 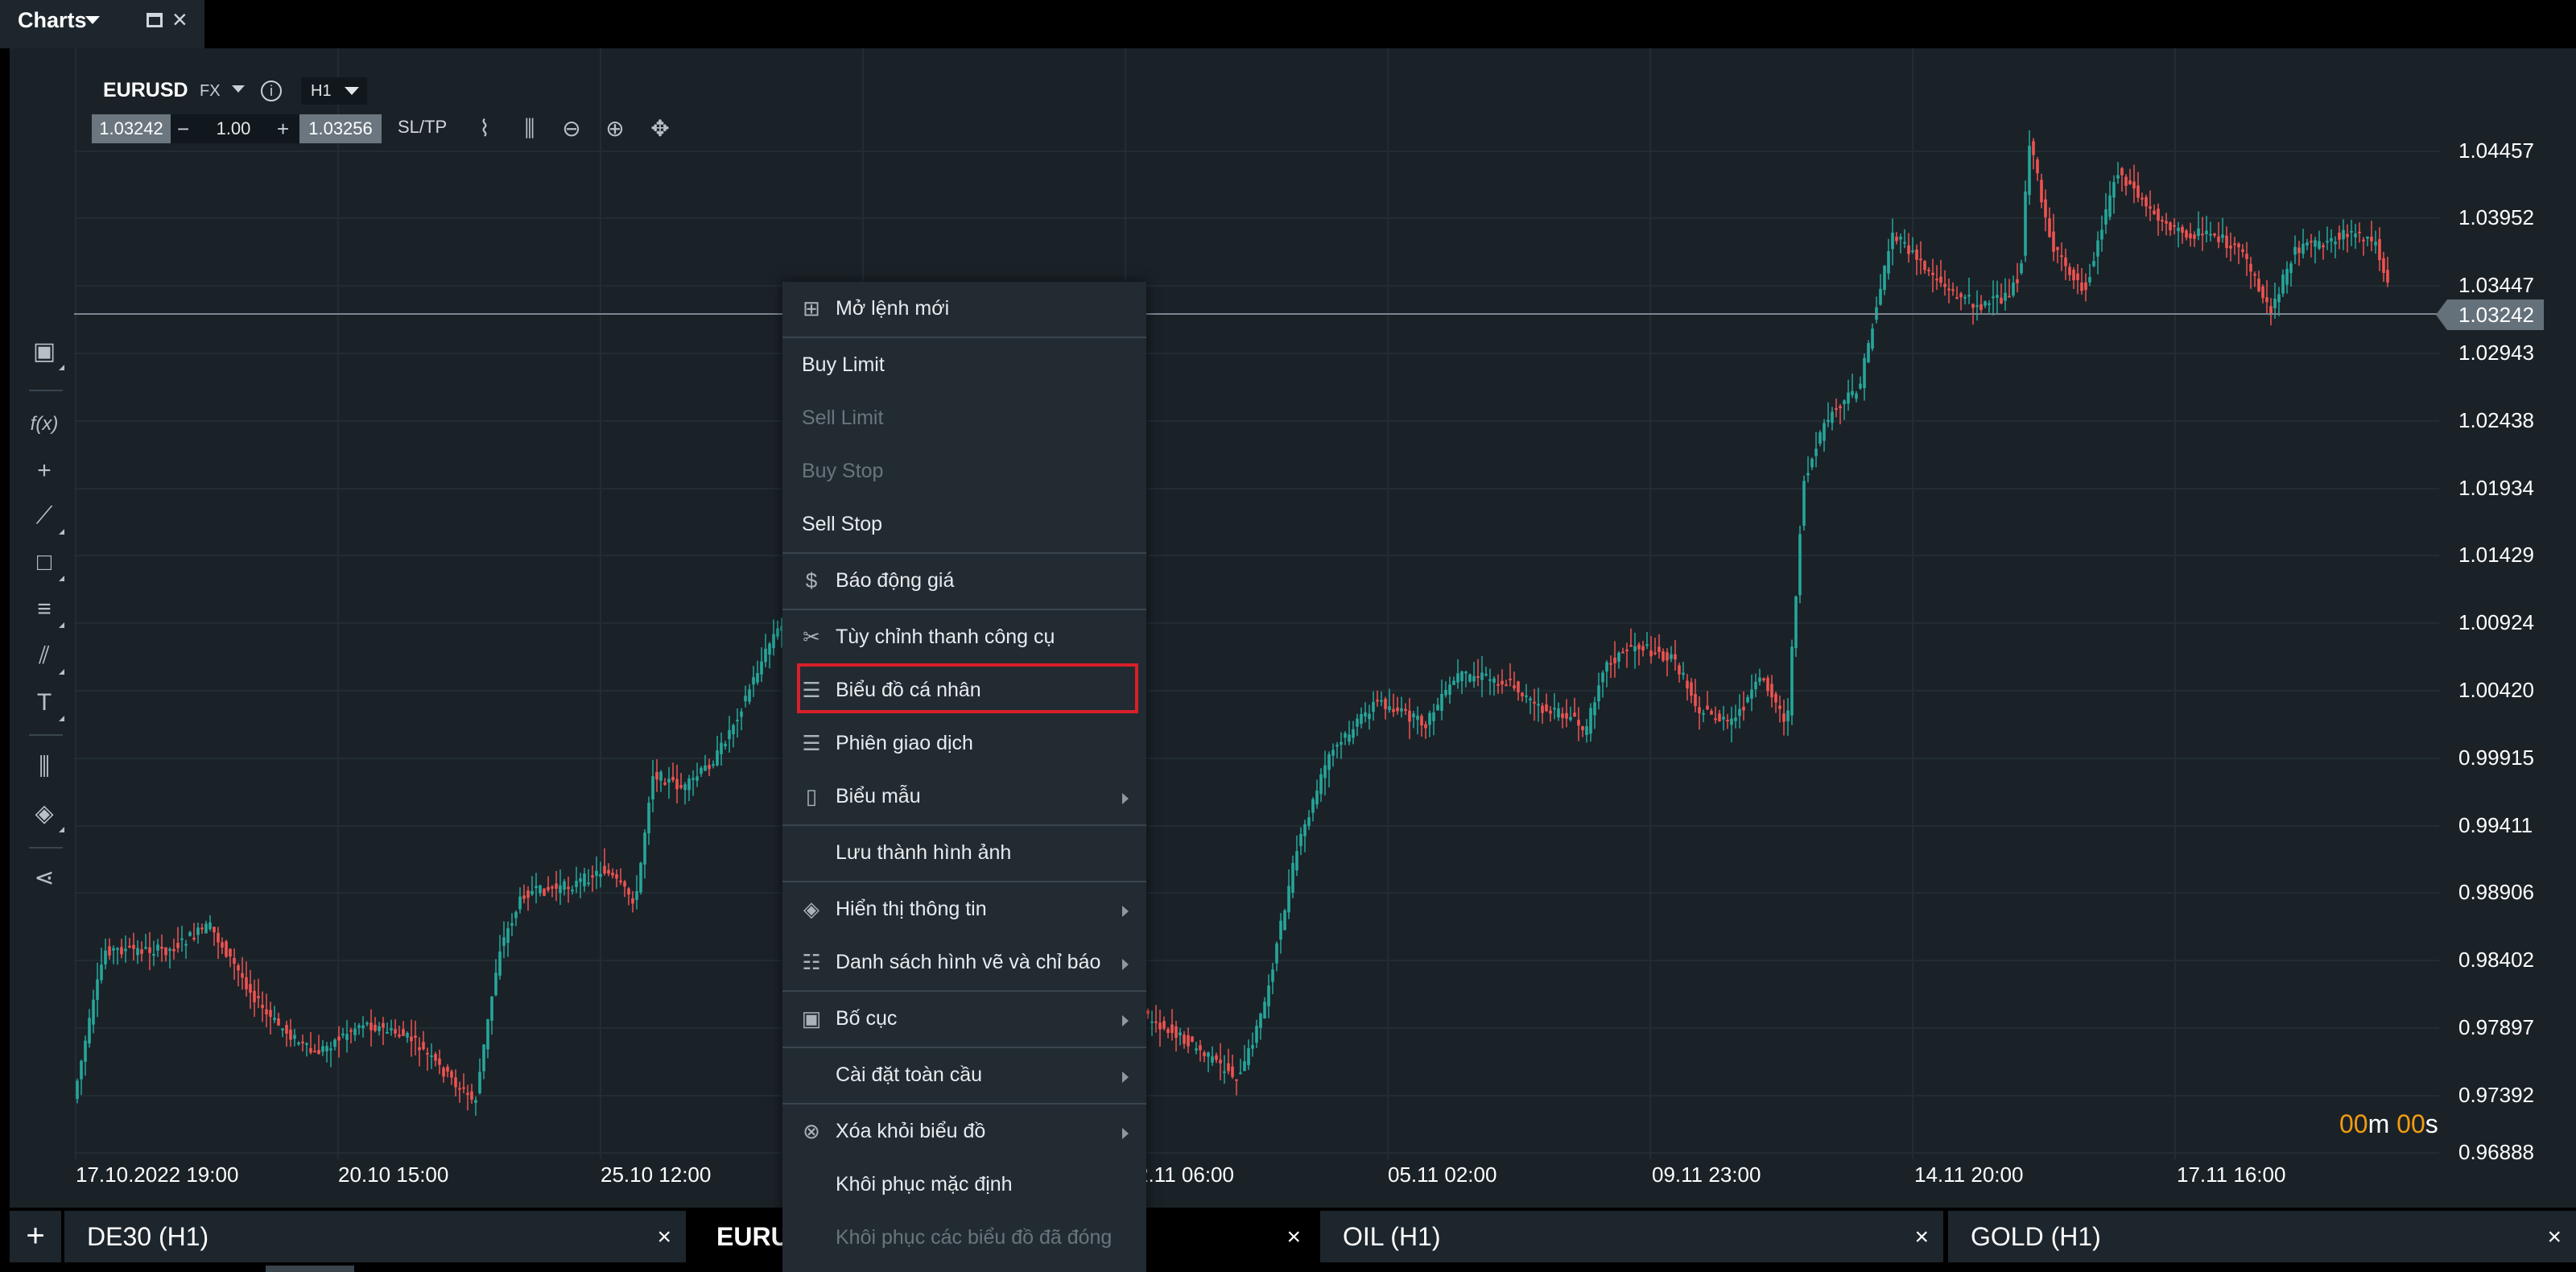 I want to click on window-title: Charts, so click(x=53, y=20).